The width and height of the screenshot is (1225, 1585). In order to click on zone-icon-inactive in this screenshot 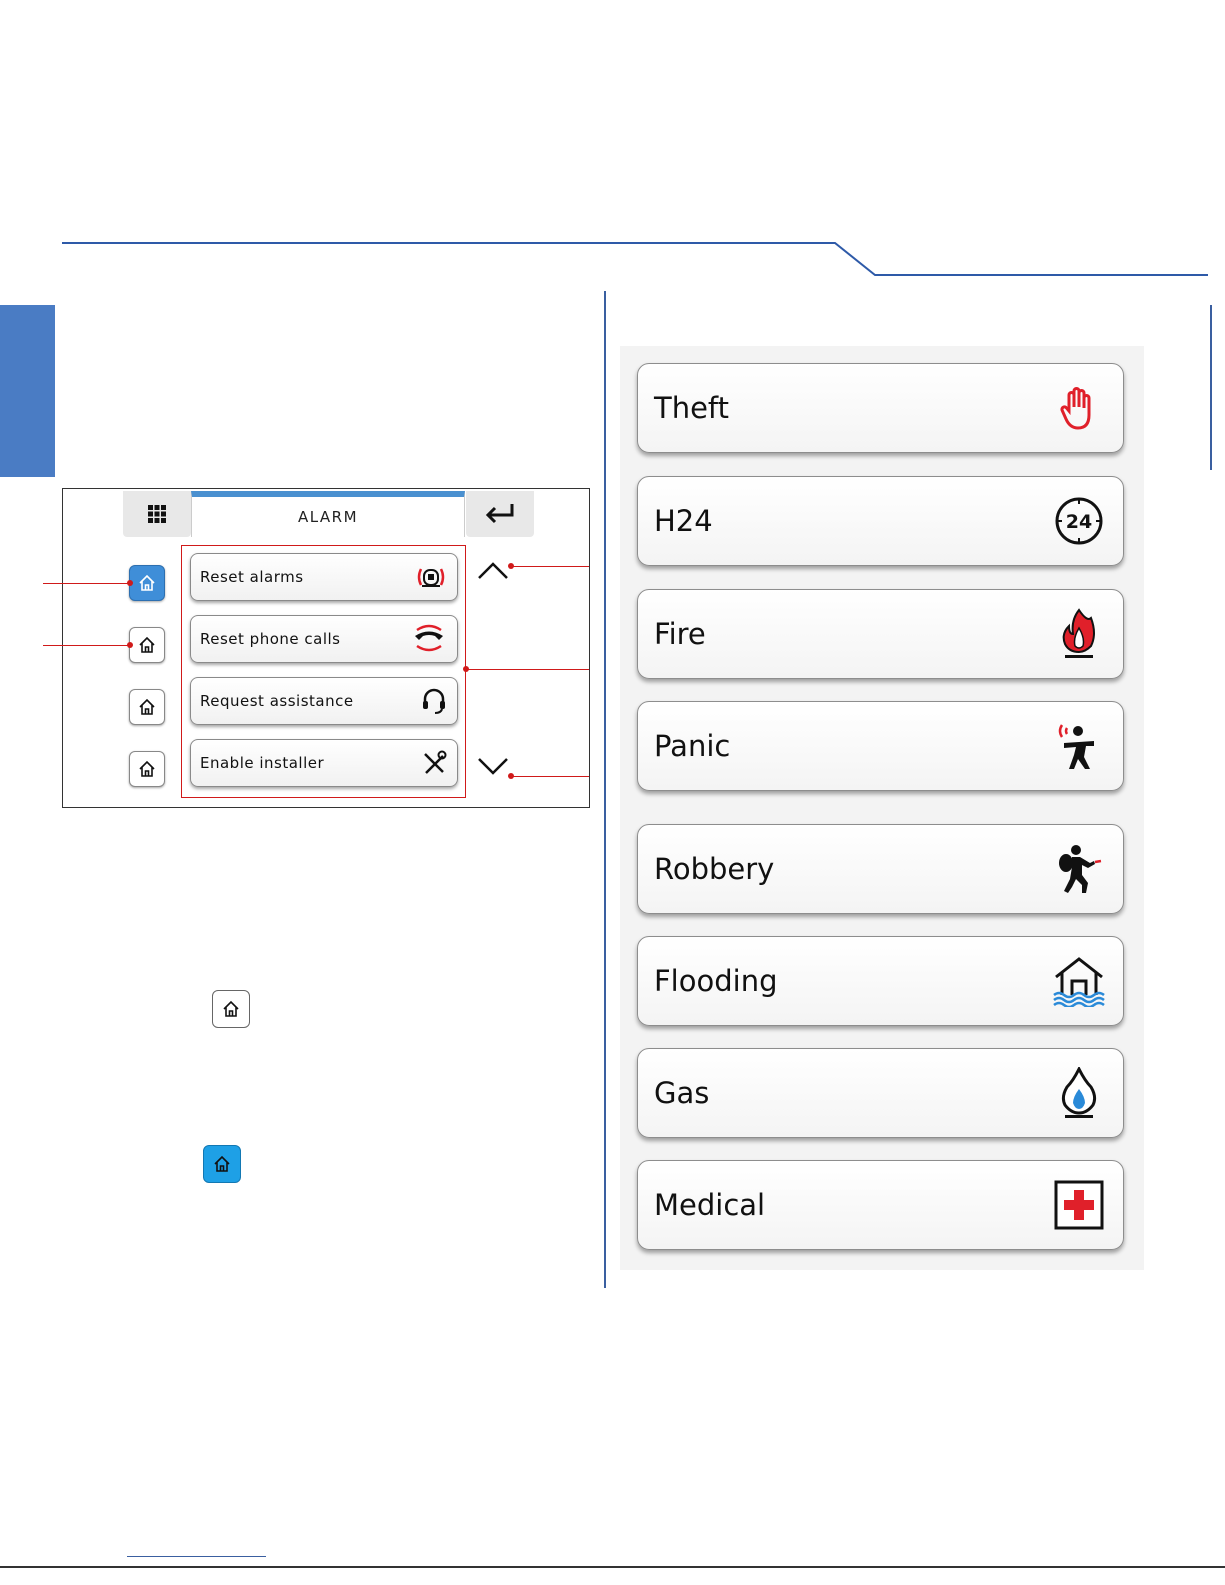, I will do `click(231, 1009)`.